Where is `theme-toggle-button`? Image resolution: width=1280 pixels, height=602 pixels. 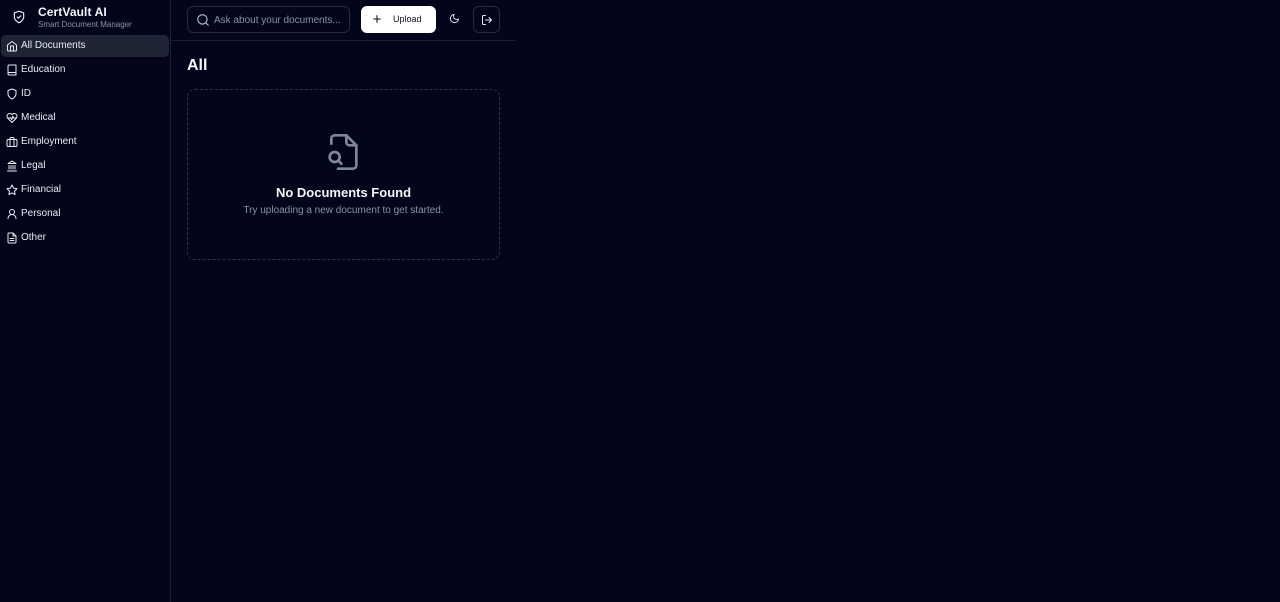
theme-toggle-button is located at coordinates (455, 19).